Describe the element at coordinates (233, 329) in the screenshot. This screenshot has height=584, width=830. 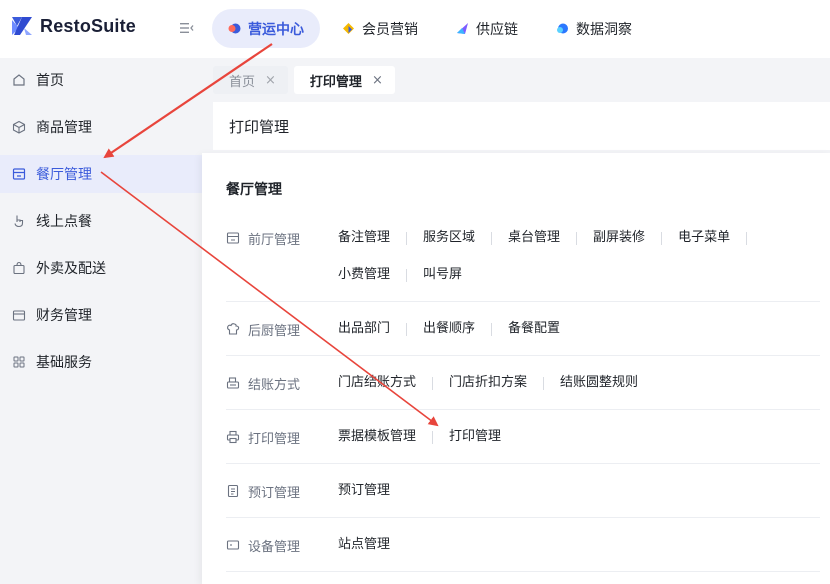
I see `chef-hat-icon` at that location.